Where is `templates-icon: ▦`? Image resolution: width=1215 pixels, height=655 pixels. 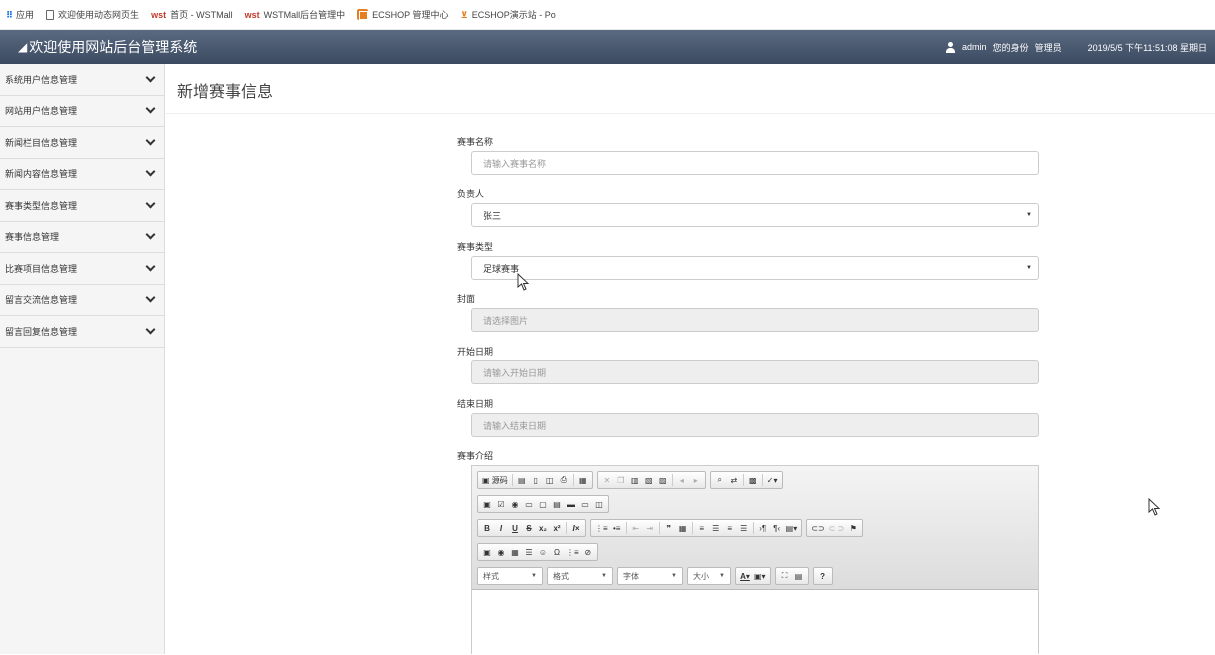 templates-icon: ▦ is located at coordinates (583, 480).